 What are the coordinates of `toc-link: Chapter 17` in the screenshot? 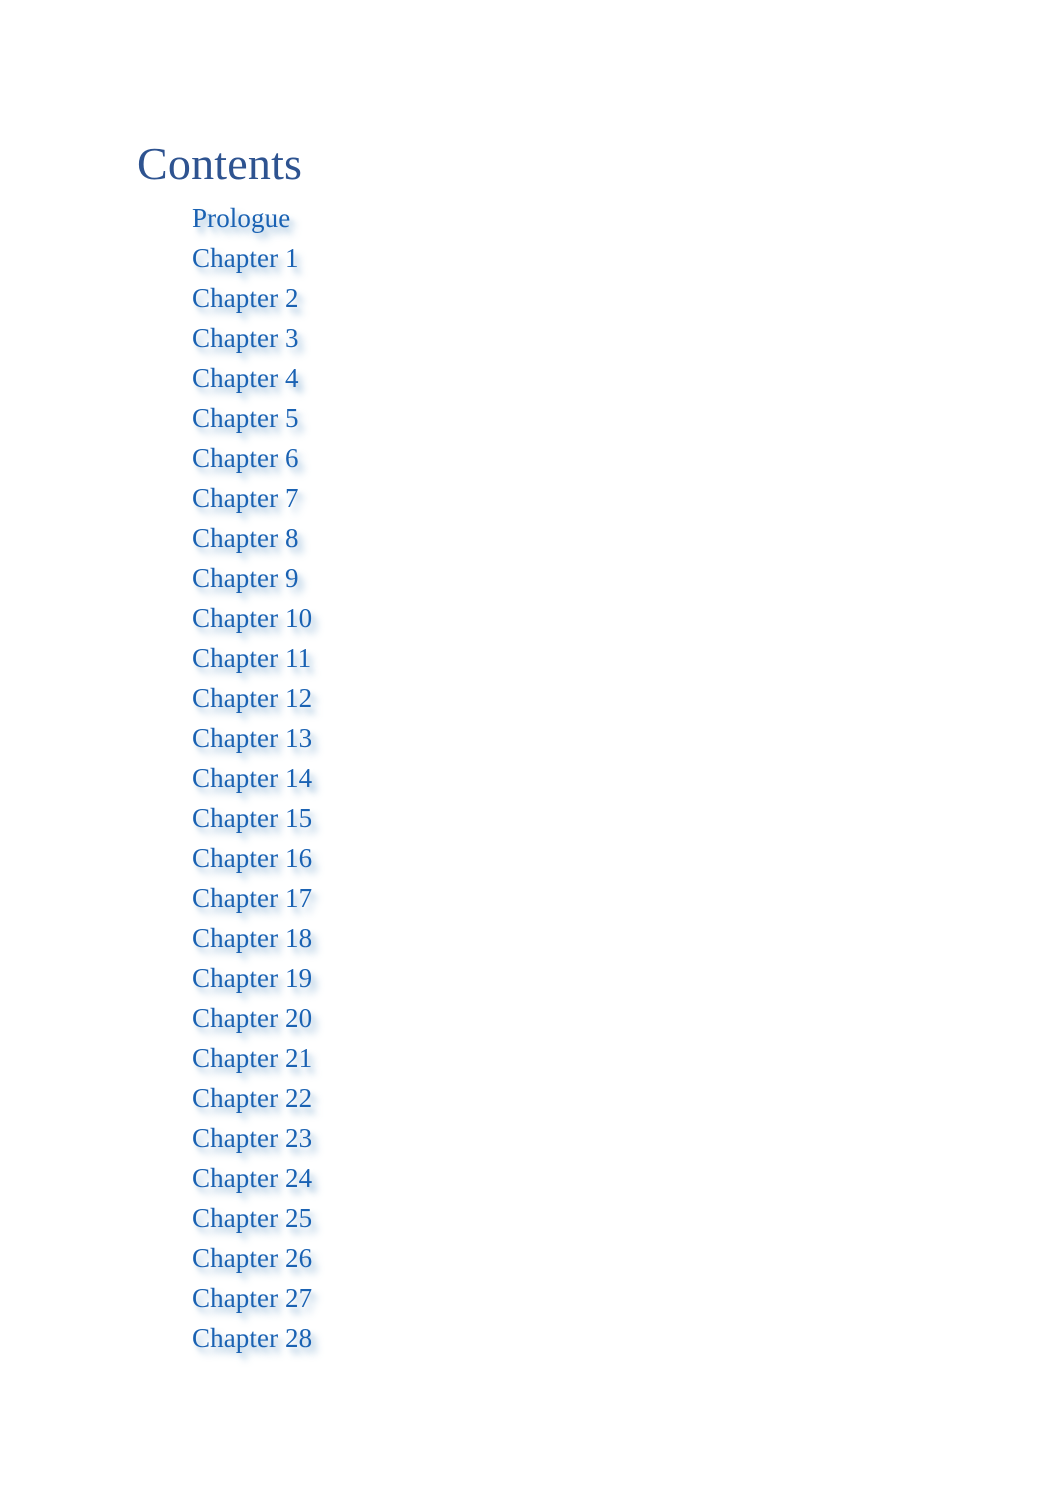 It's located at (252, 898).